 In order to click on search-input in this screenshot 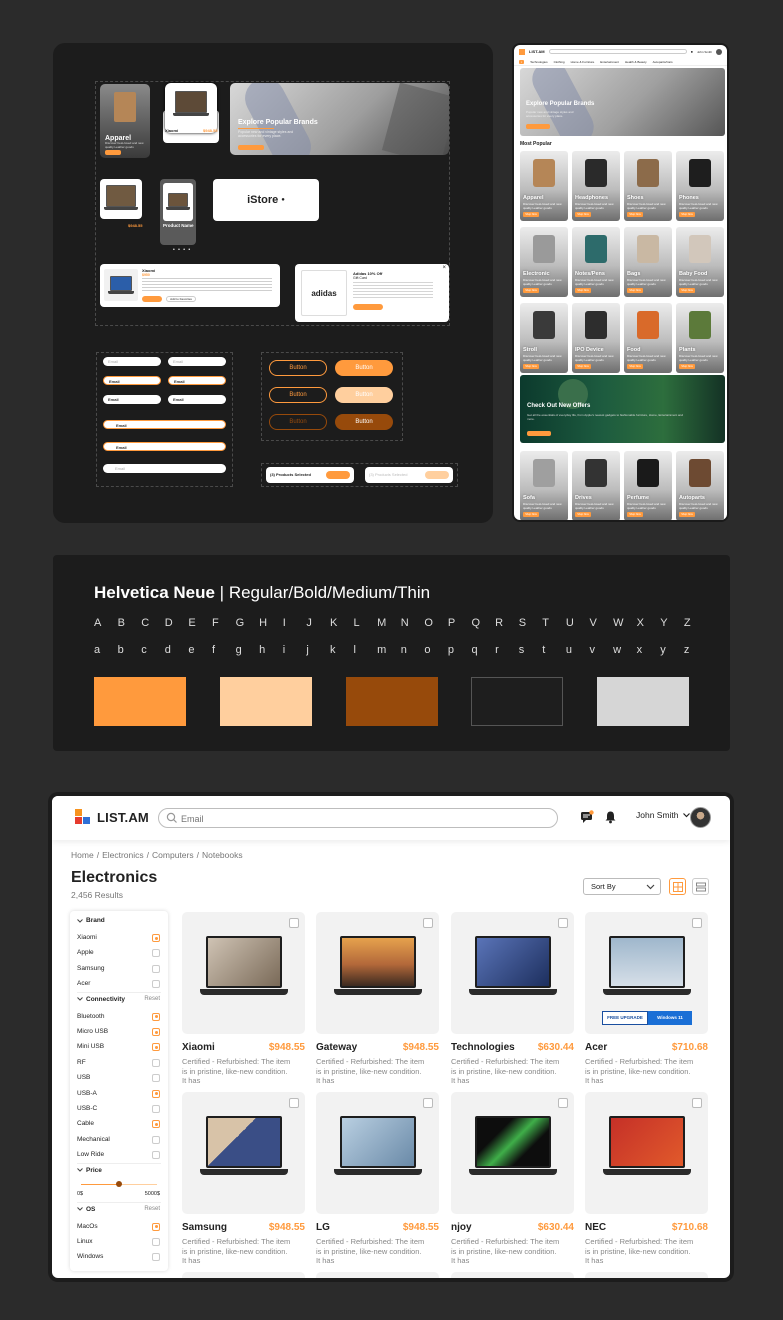, I will do `click(361, 819)`.